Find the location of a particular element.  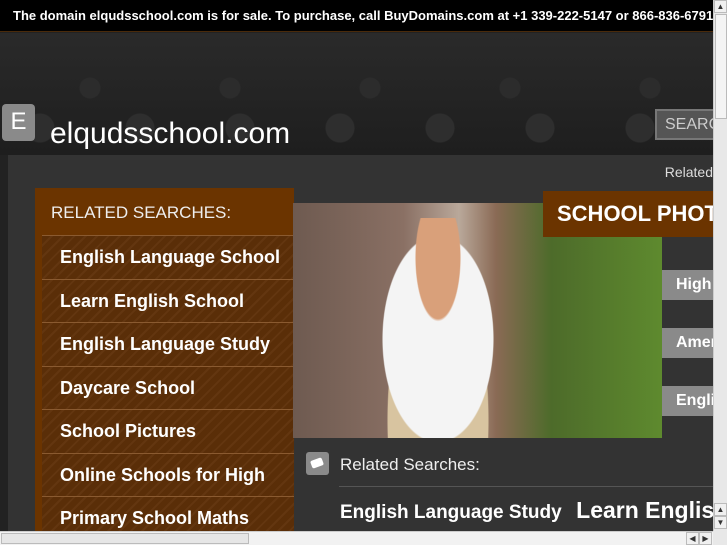

tab-american: American is located at coordinates (687, 343).